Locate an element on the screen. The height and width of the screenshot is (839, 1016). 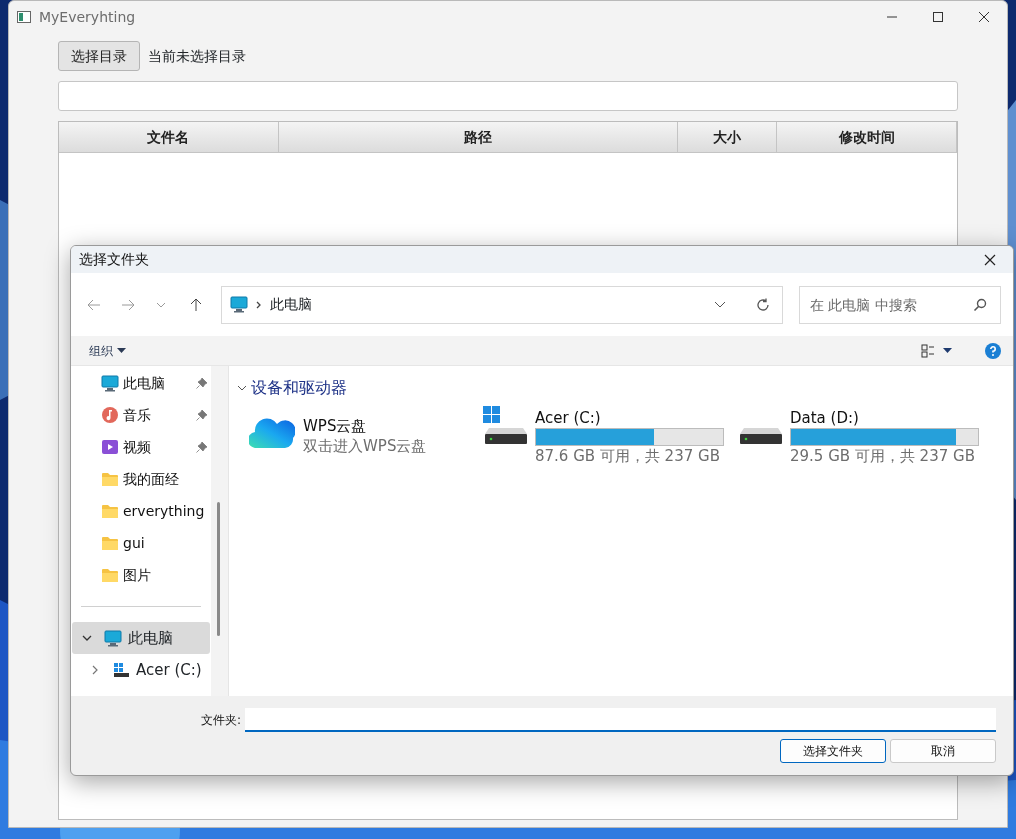
drive-tile: Data (D:) 29.5 GB 可用，共 237 GB is located at coordinates (865, 437).